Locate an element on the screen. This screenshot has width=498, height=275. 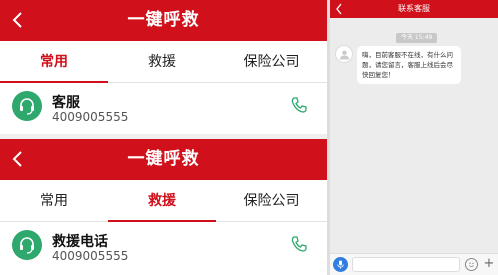
contact-row: 客服 4009005555 is located at coordinates (163, 109).